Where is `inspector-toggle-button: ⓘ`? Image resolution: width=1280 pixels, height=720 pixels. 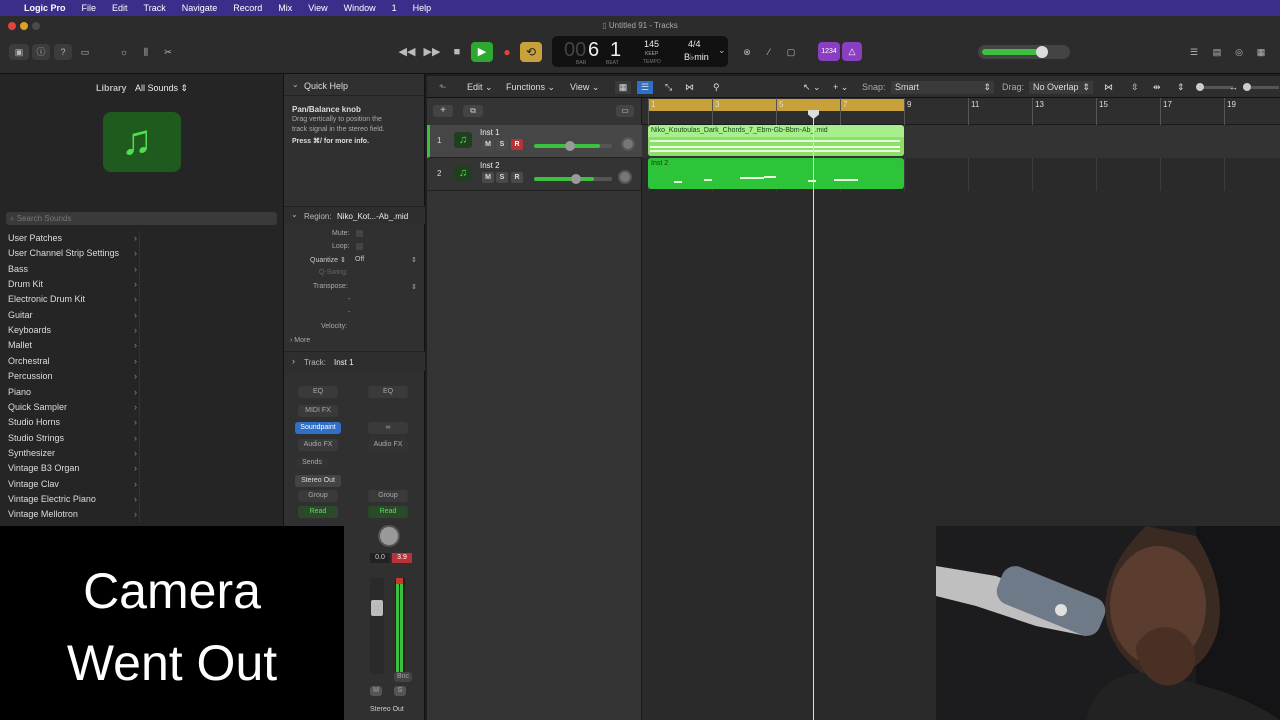 inspector-toggle-button: ⓘ is located at coordinates (41, 52).